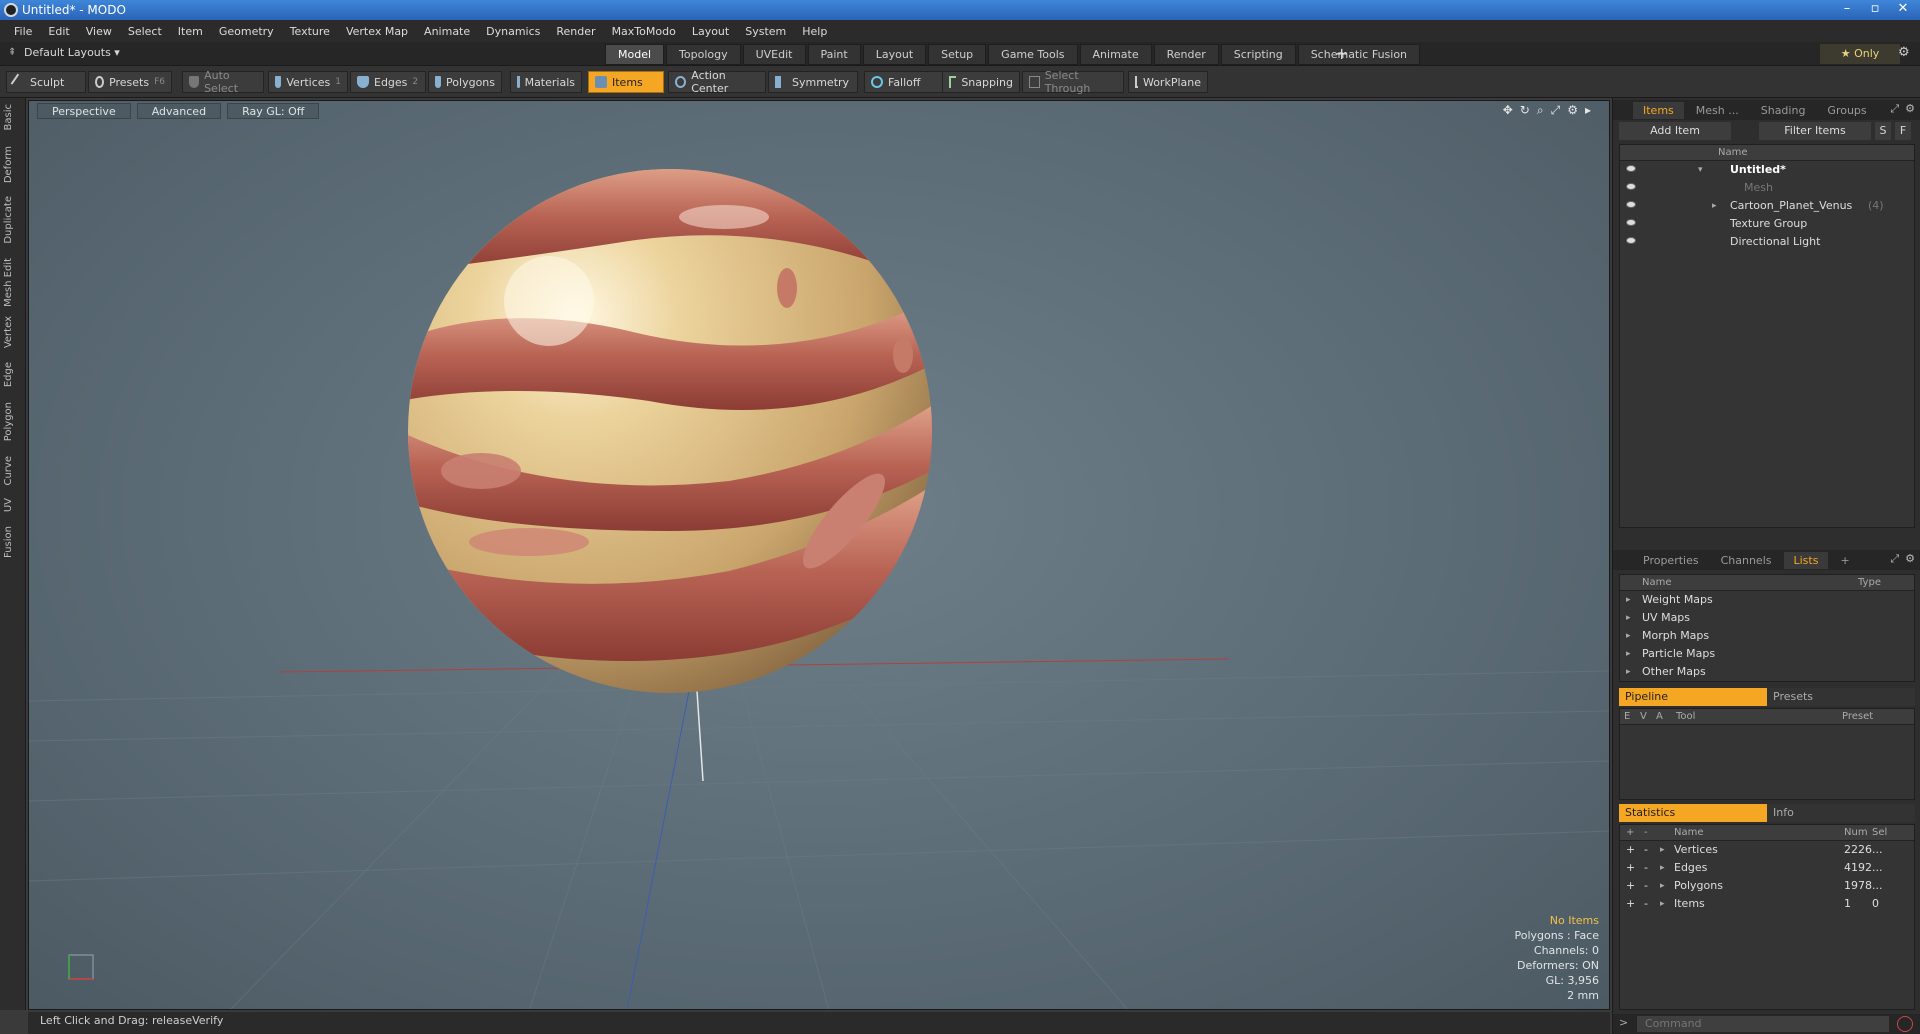  Describe the element at coordinates (1556, 110) in the screenshot. I see `fit-icon: ⤢` at that location.